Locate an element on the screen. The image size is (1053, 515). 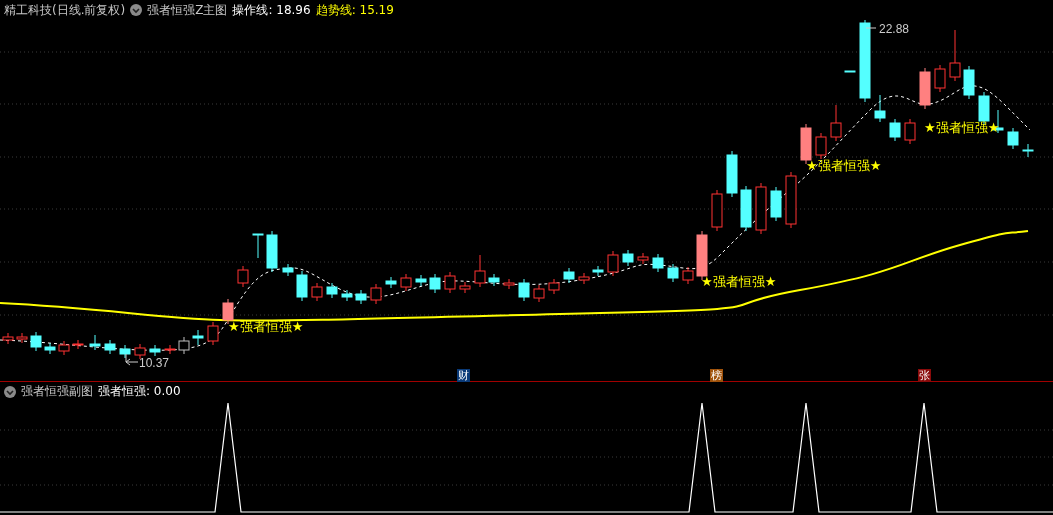
indicator-name: 强者恒强Z主图 is located at coordinates (187, 10).